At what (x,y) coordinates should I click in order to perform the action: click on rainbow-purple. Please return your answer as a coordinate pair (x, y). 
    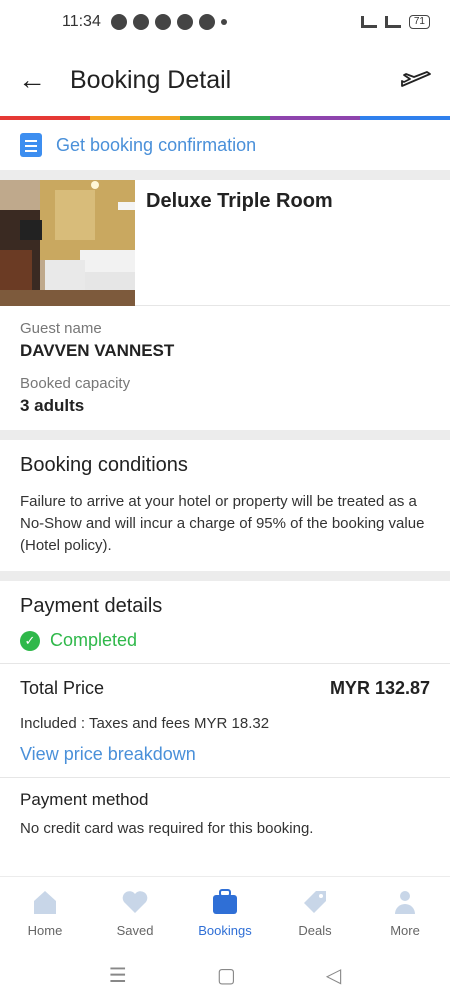
    Looking at the image, I should click on (315, 118).